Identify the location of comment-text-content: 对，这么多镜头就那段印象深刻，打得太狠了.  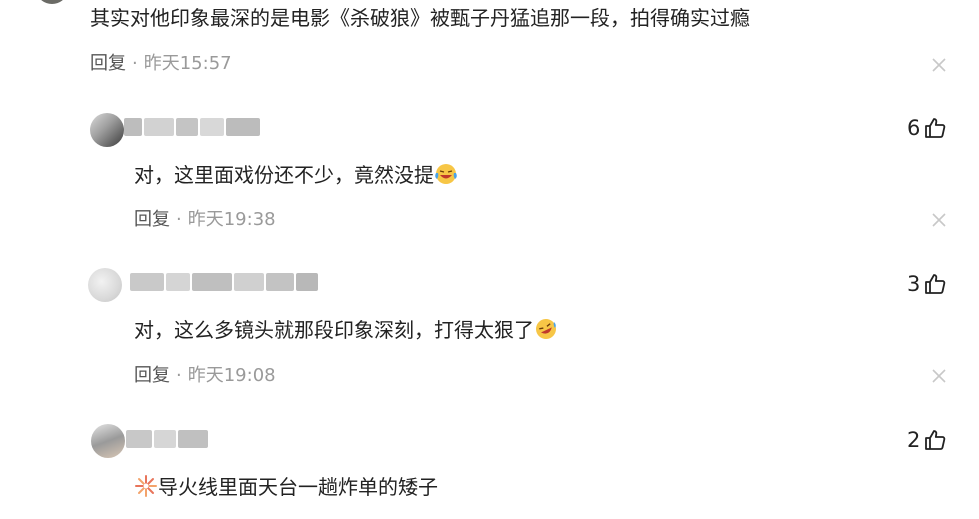
(334, 330).